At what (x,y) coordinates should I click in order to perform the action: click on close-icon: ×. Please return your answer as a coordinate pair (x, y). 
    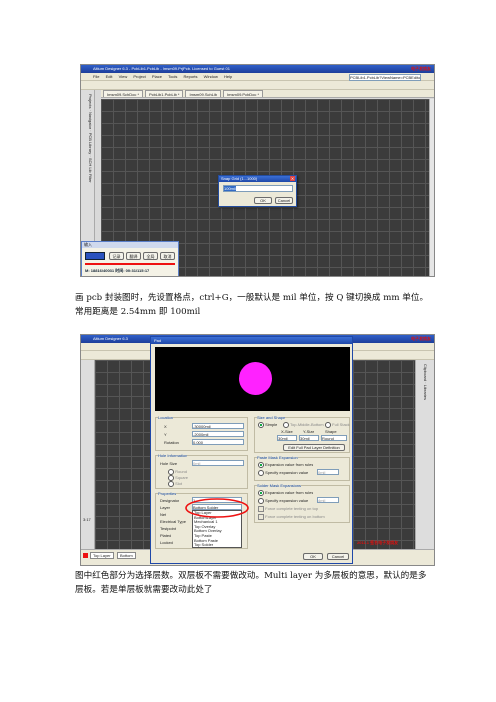
    Looking at the image, I should click on (292, 178).